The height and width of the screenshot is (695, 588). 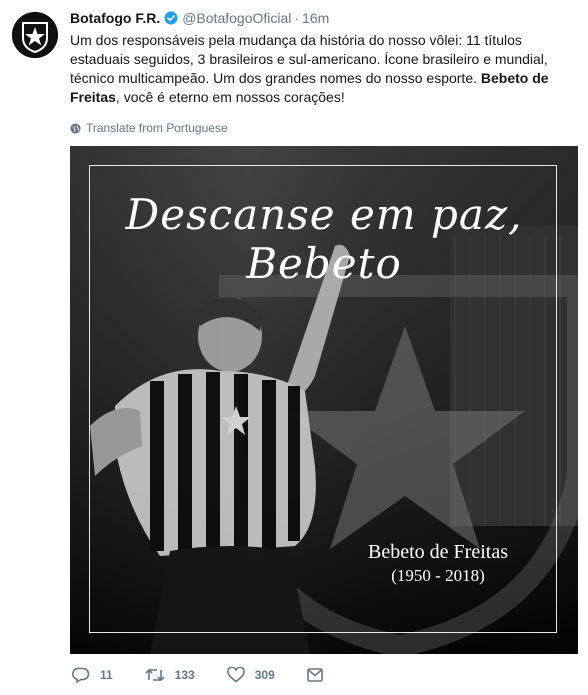 I want to click on globe-icon, so click(x=75, y=128).